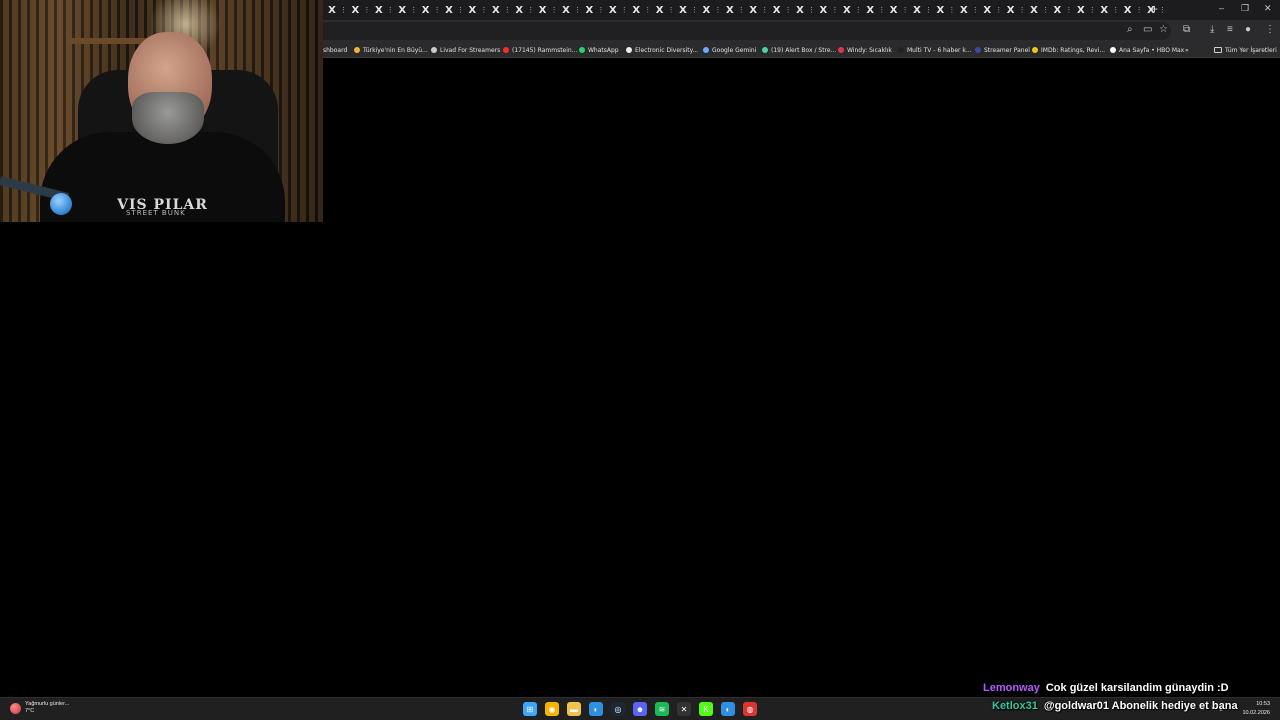 The width and height of the screenshot is (1280, 720). Describe the element at coordinates (1268, 8) in the screenshot. I see `close-window-button: ✕` at that location.